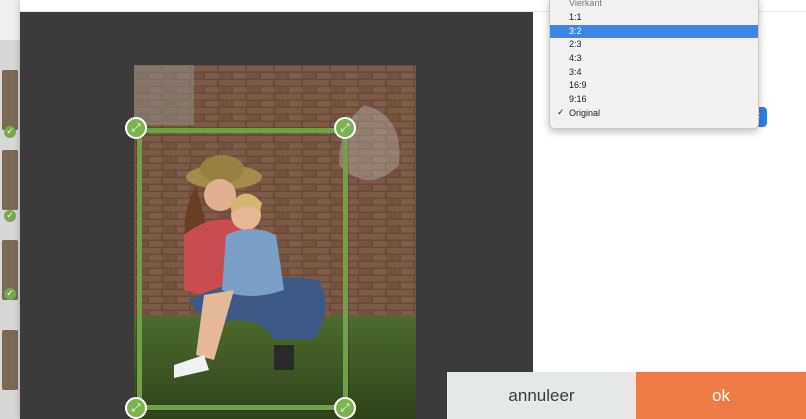  Describe the element at coordinates (654, 5) in the screenshot. I see `dropdown-item-partial: Vierkant` at that location.